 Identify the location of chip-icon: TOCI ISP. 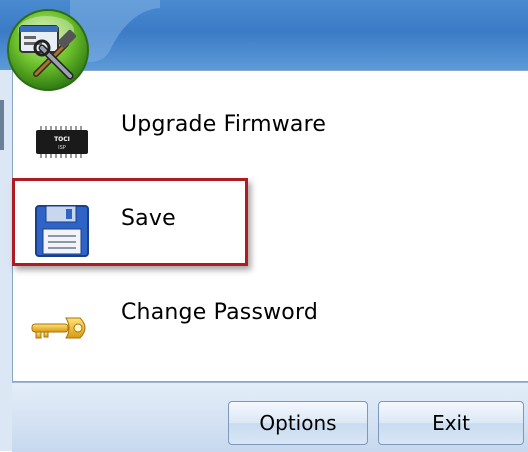
(62, 142).